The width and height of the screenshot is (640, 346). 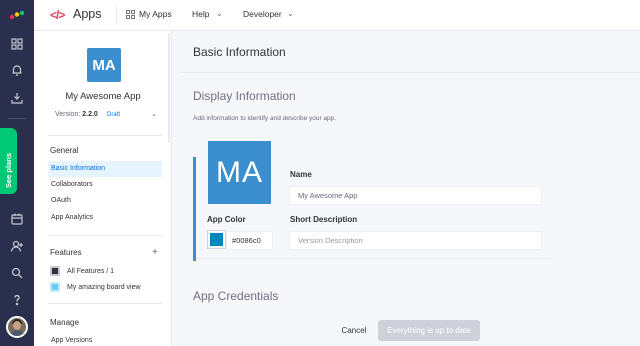 I want to click on left-rail: See plans, so click(x=17, y=173).